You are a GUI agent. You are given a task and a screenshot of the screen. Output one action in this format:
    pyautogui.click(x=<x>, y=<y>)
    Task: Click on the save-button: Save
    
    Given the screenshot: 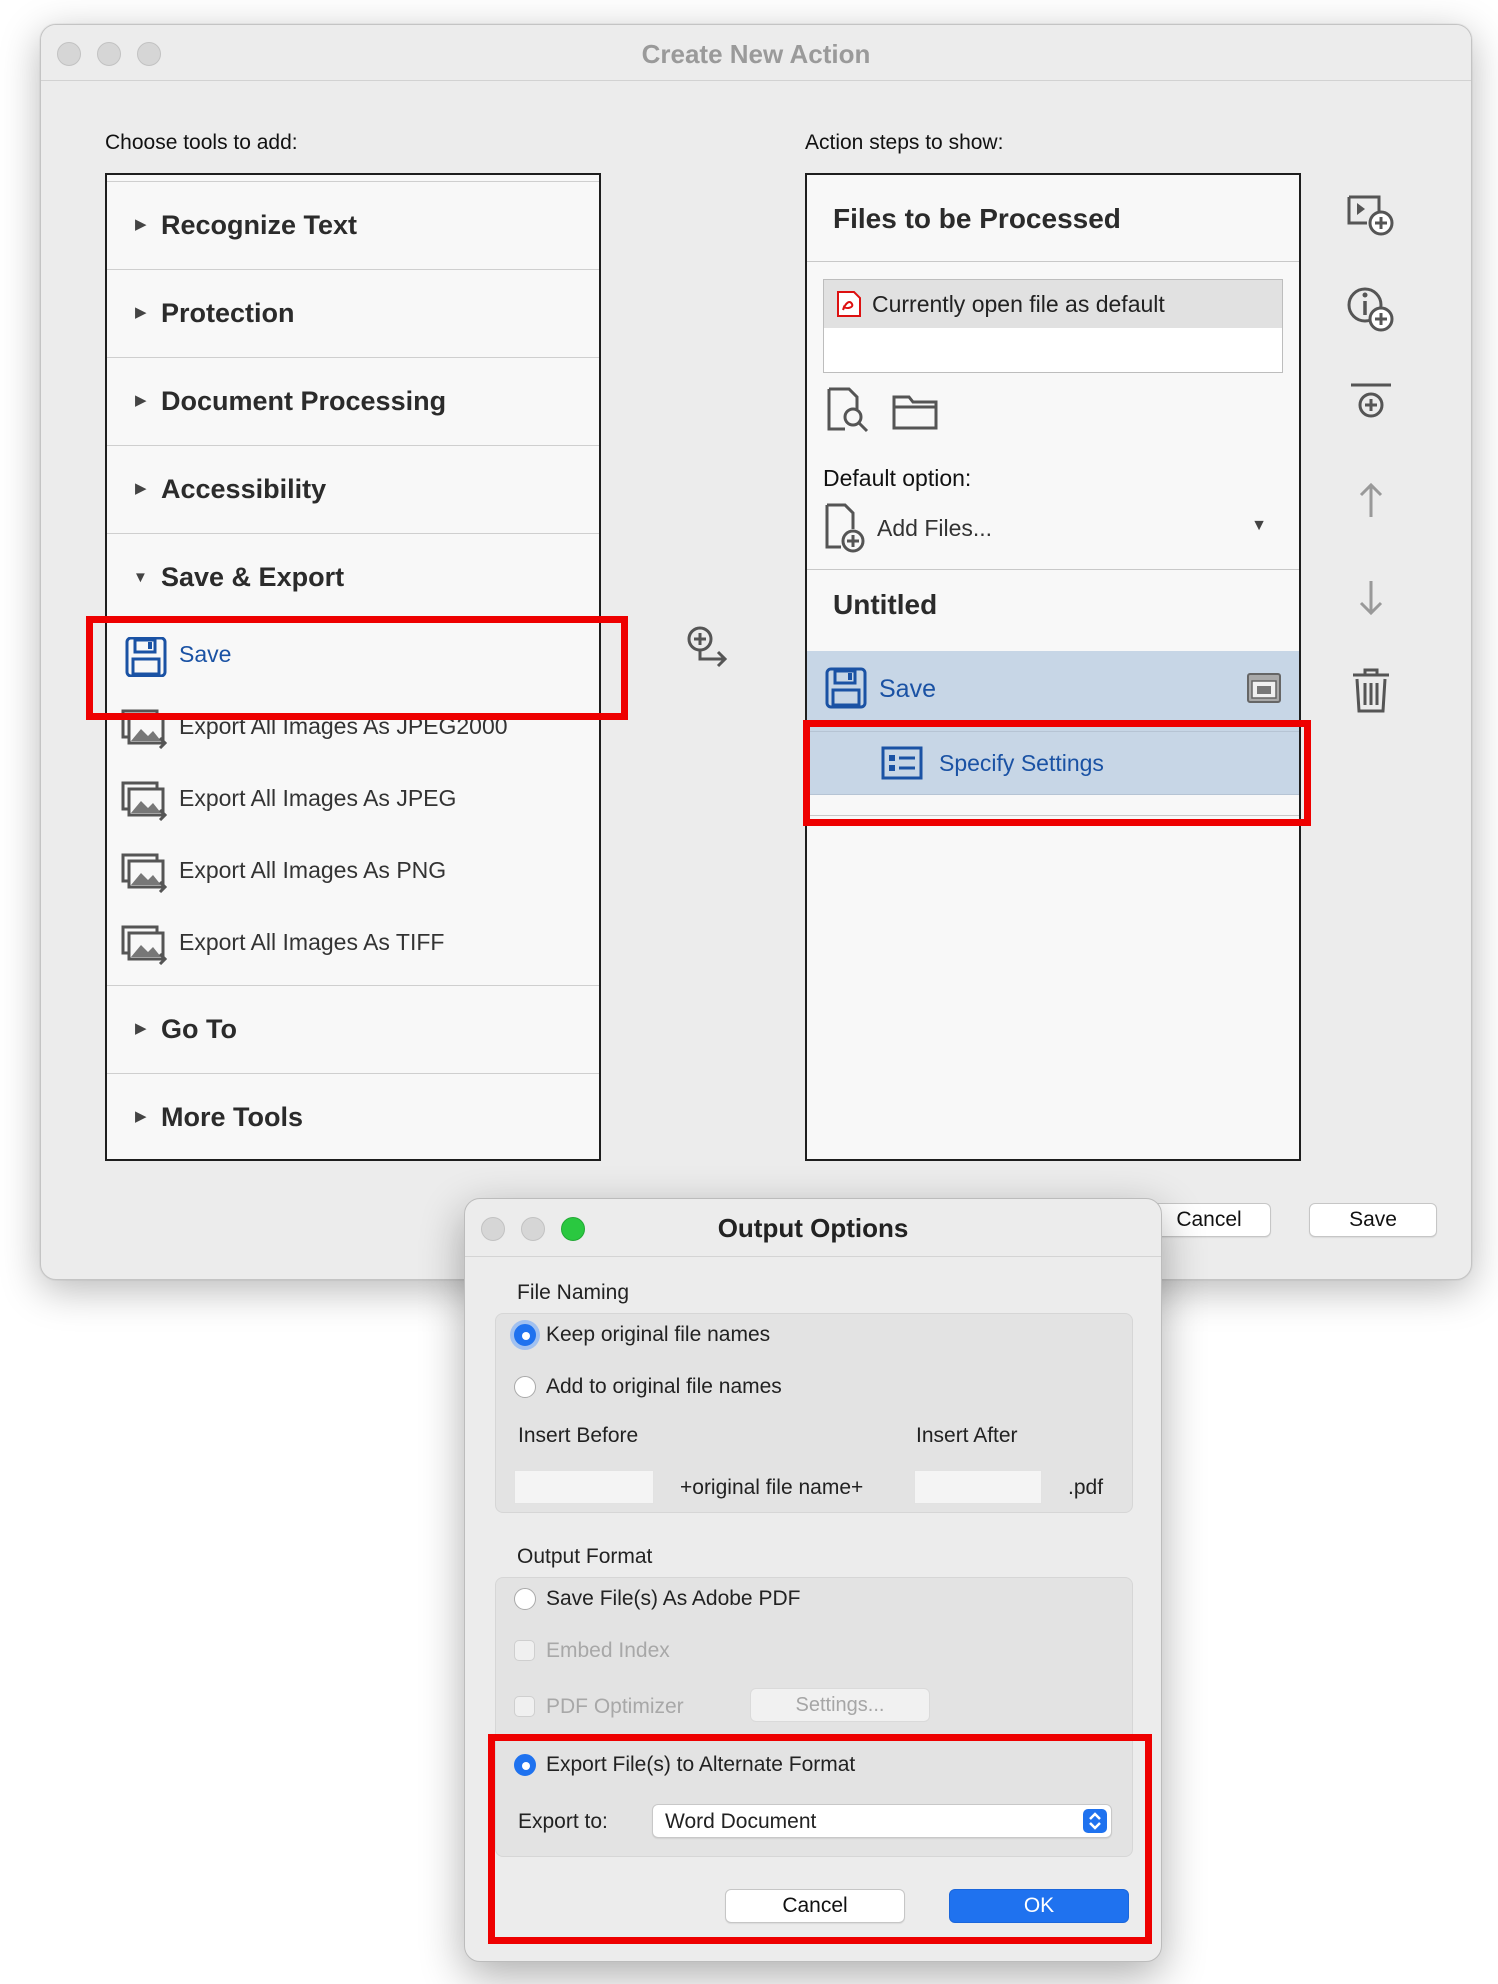 What is the action you would take?
    pyautogui.click(x=1373, y=1220)
    